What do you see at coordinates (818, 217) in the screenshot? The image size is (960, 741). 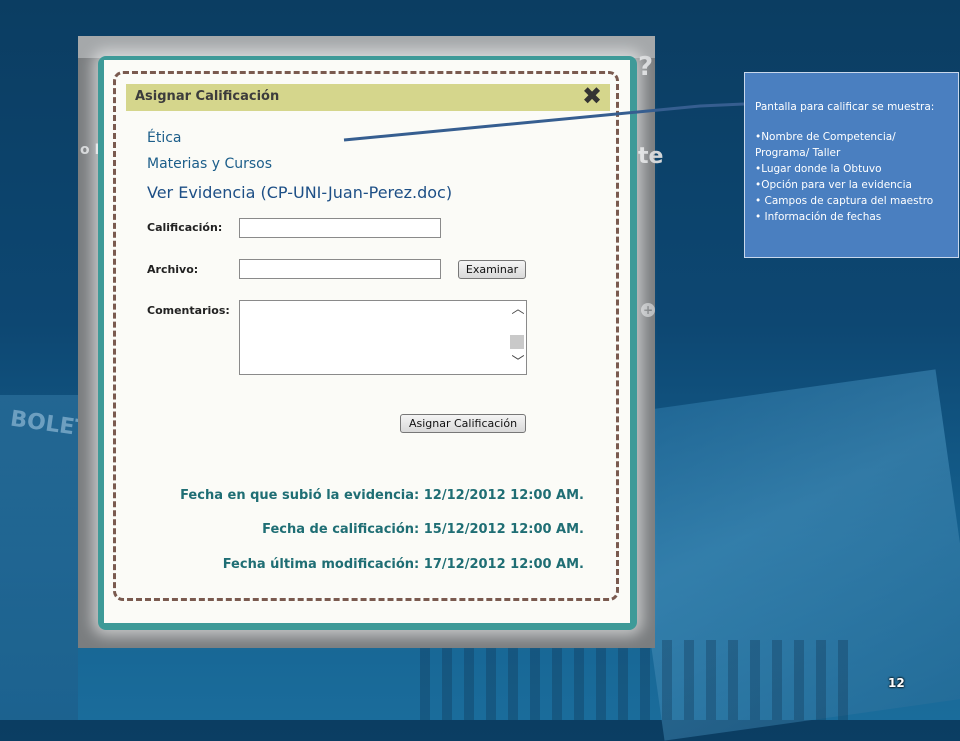 I see `callout-item: • Información de fechas` at bounding box center [818, 217].